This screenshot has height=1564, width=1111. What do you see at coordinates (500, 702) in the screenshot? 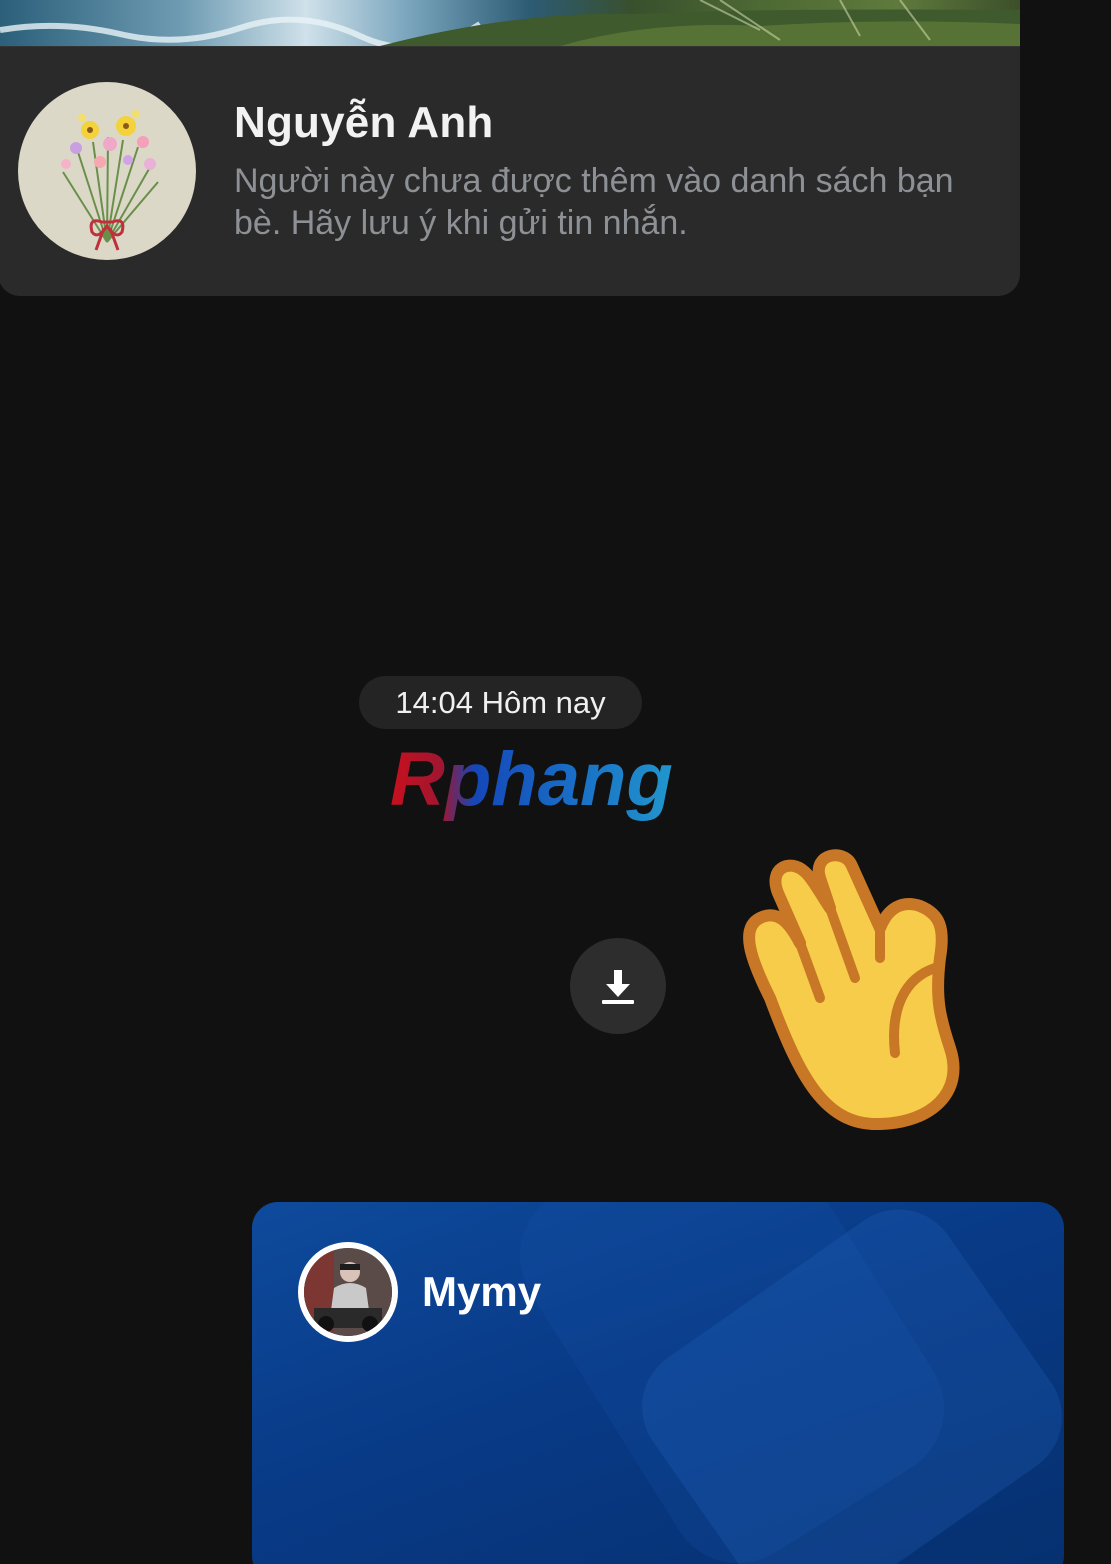
I see `message-timestamp: 14:04 Hôm nay` at bounding box center [500, 702].